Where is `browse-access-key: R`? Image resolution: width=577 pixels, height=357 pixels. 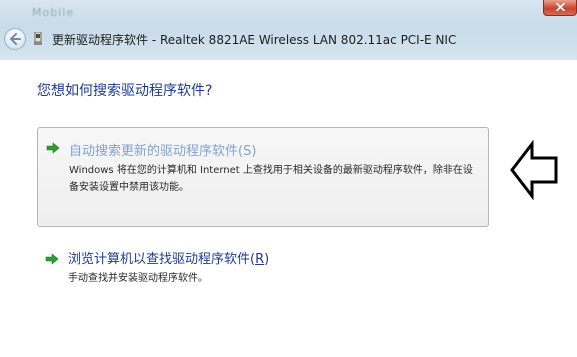
browse-access-key: R is located at coordinates (260, 259).